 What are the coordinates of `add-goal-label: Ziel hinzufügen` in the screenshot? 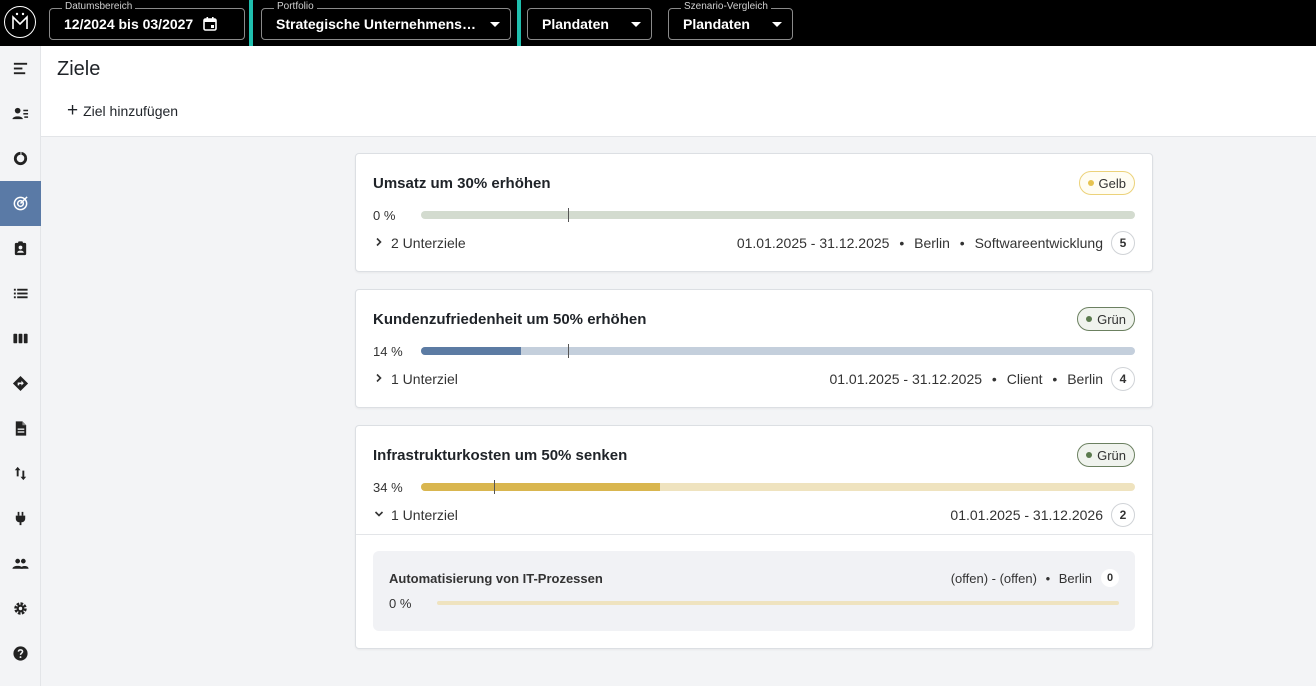 It's located at (131, 111).